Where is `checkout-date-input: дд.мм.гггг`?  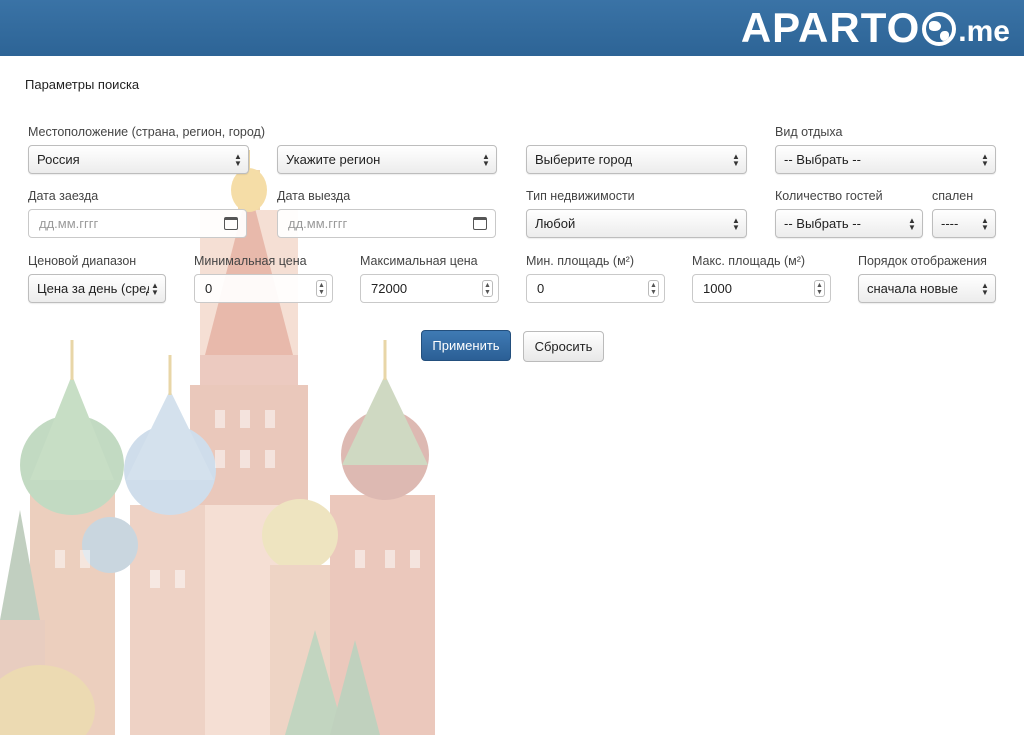
checkout-date-input: дд.мм.гггг is located at coordinates (386, 223).